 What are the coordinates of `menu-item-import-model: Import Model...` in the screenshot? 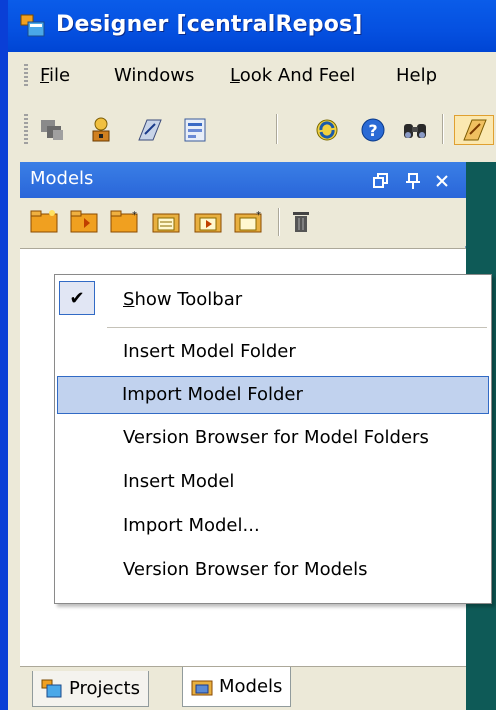 It's located at (273, 527).